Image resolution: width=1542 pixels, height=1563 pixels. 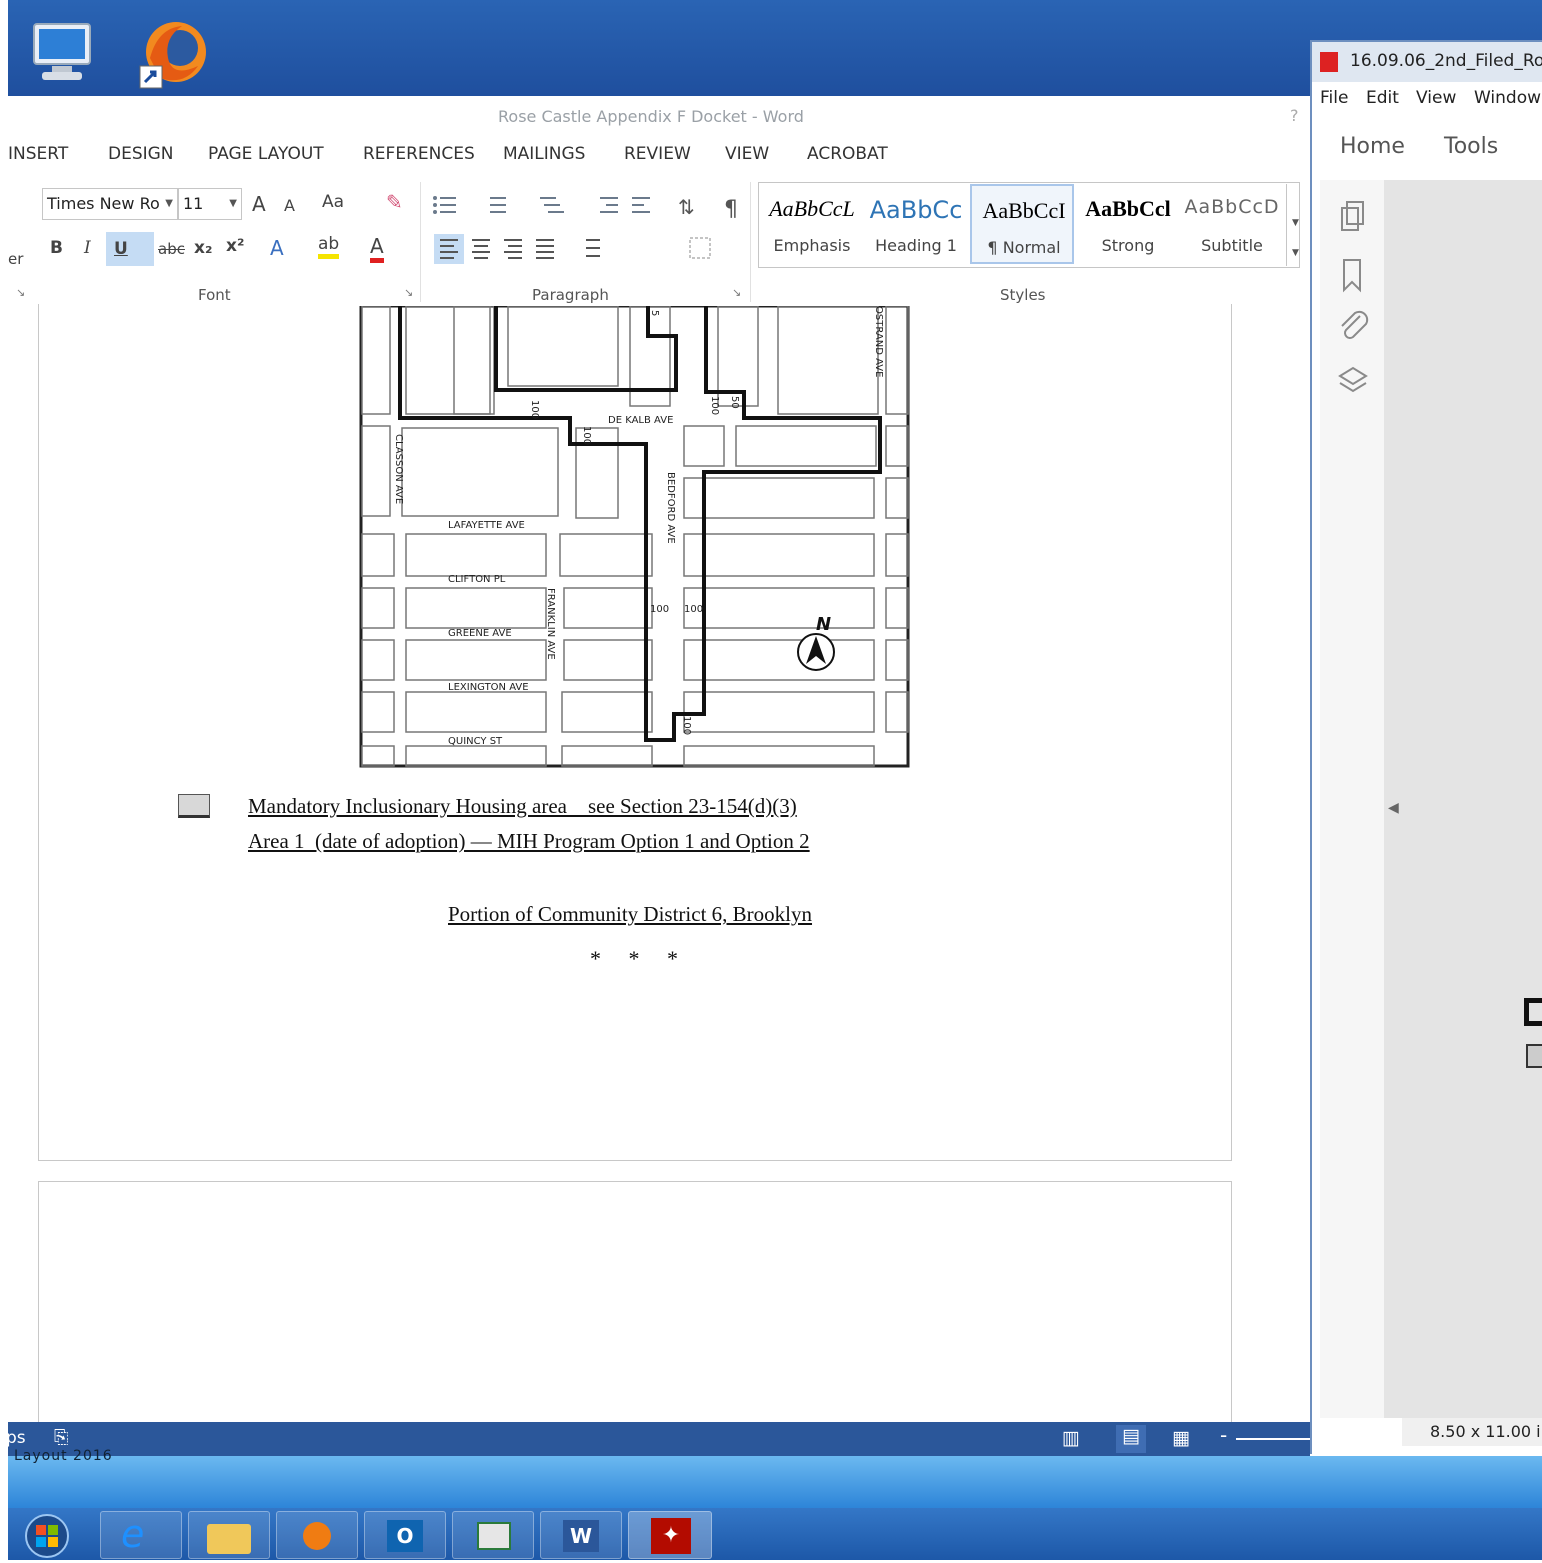 I want to click on taskbar-outlook: O, so click(x=405, y=1535).